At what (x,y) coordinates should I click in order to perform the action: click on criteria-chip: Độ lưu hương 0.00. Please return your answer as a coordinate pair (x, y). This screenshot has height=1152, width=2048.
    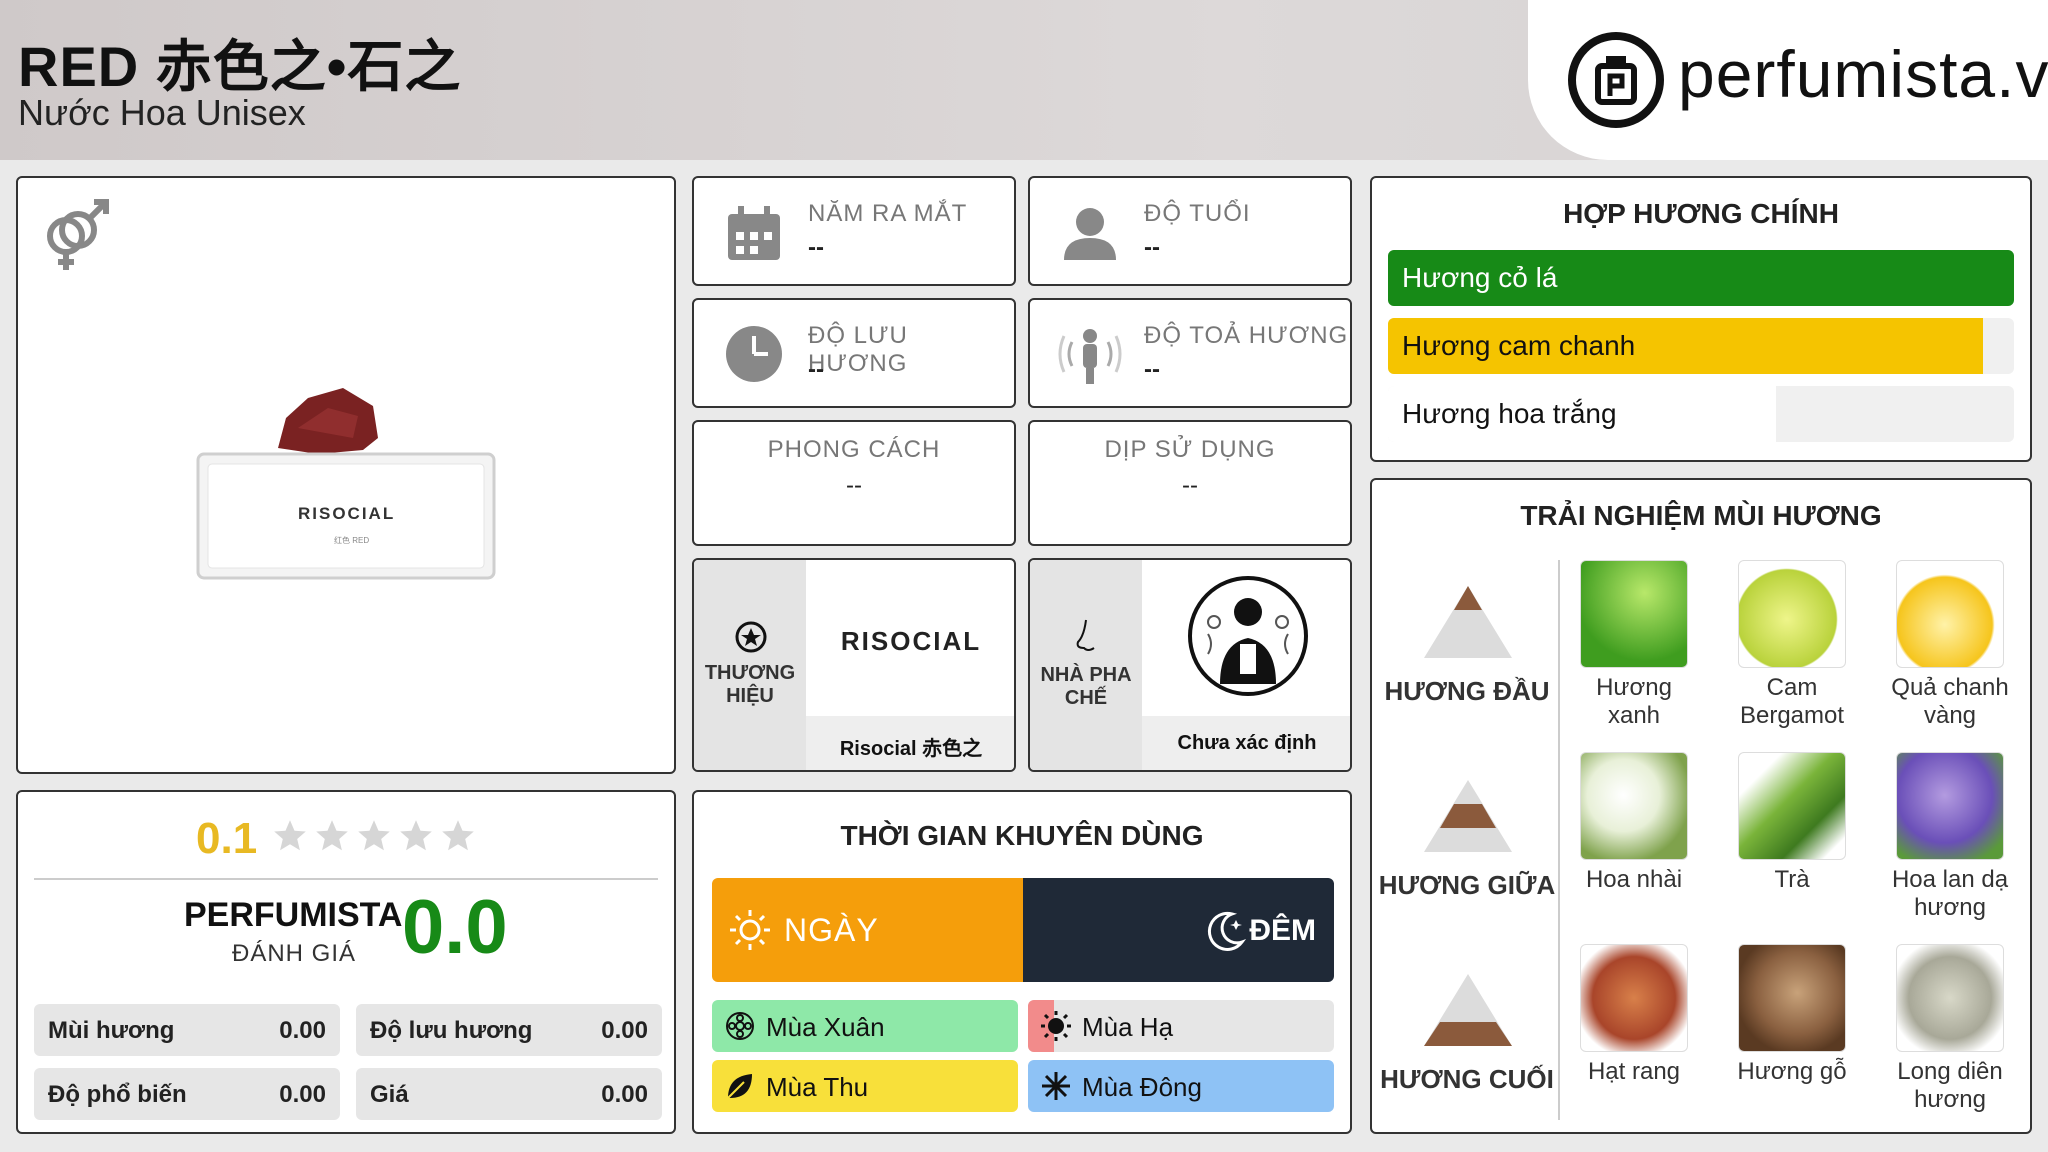
    Looking at the image, I should click on (509, 1030).